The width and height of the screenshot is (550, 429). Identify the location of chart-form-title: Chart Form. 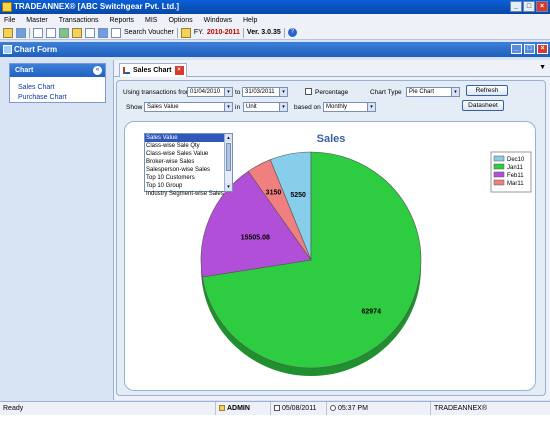
(36, 49).